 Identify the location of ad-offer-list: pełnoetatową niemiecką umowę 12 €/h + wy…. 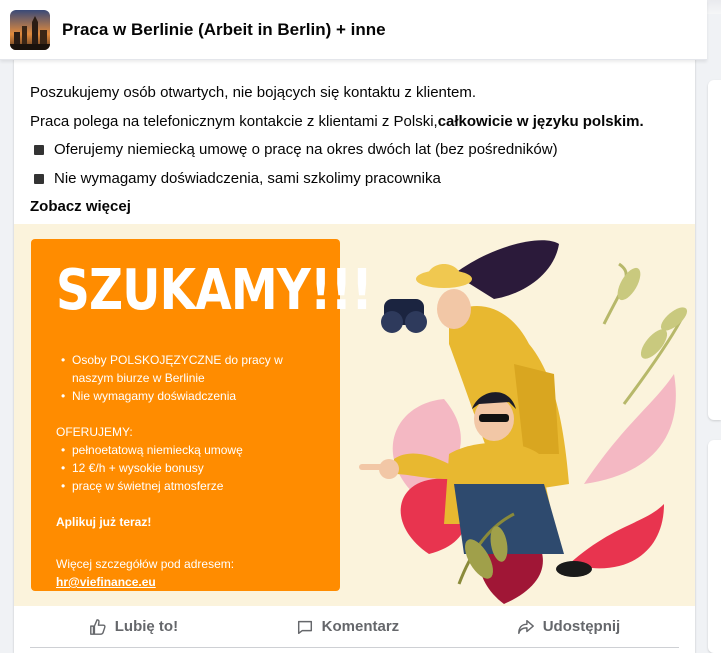
(185, 468).